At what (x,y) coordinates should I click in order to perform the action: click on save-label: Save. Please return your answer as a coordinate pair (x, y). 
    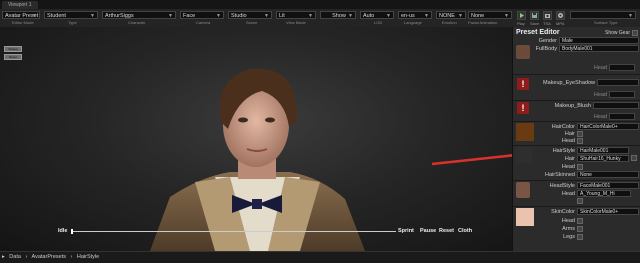
    Looking at the image, I should click on (535, 23).